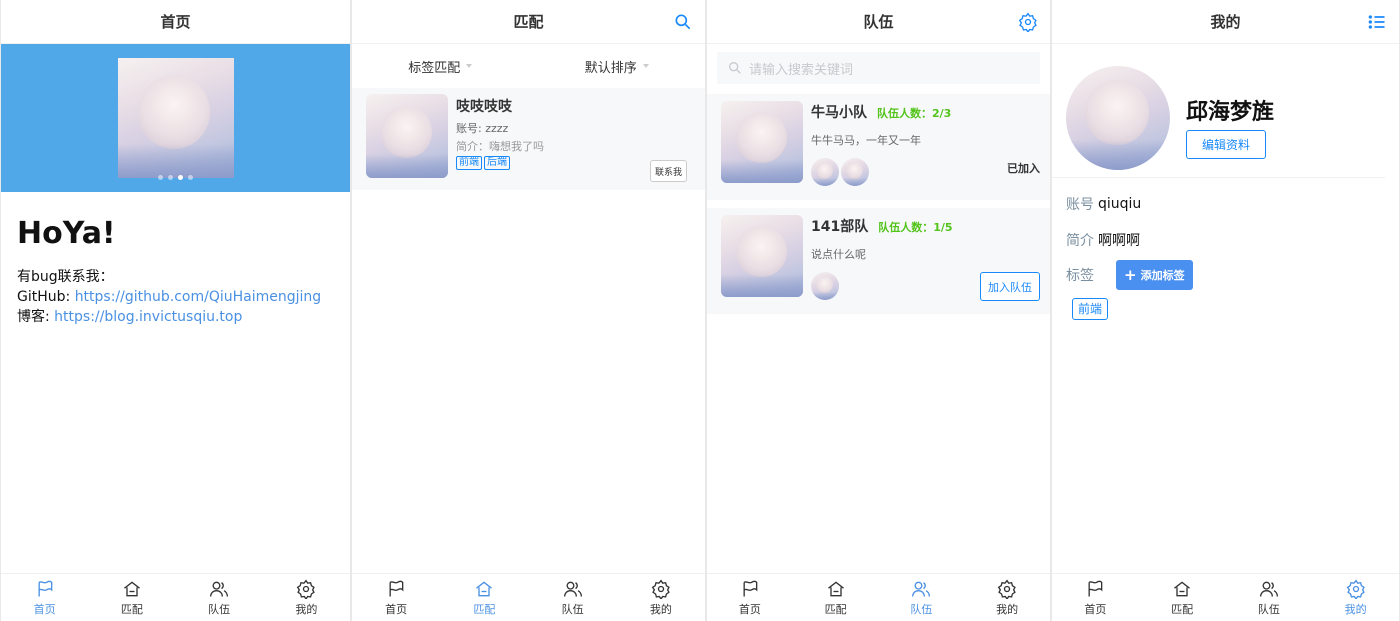 Image resolution: width=1400 pixels, height=621 pixels. I want to click on intro-field: 简介 啊啊啊, so click(1225, 240).